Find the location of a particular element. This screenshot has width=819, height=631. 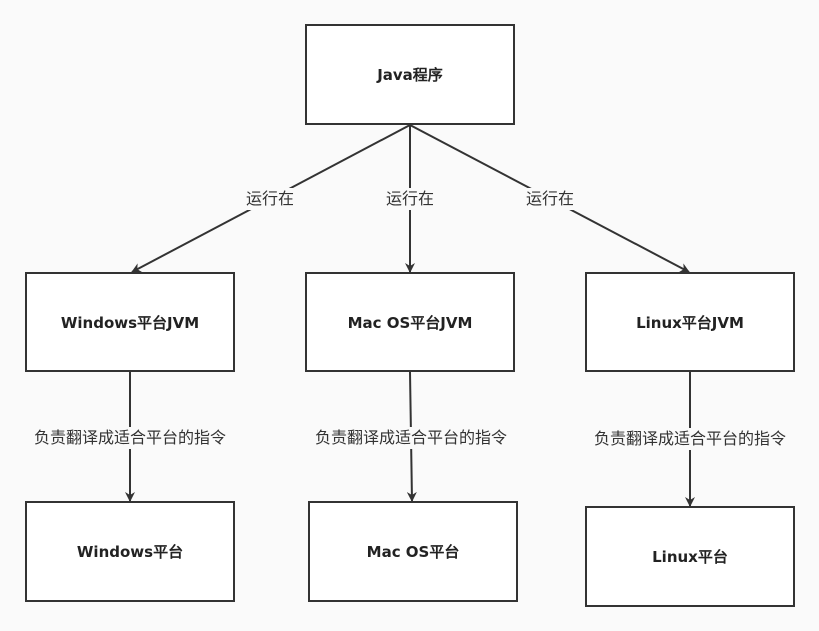

node-java-program-label: Java程序 is located at coordinates (410, 75).